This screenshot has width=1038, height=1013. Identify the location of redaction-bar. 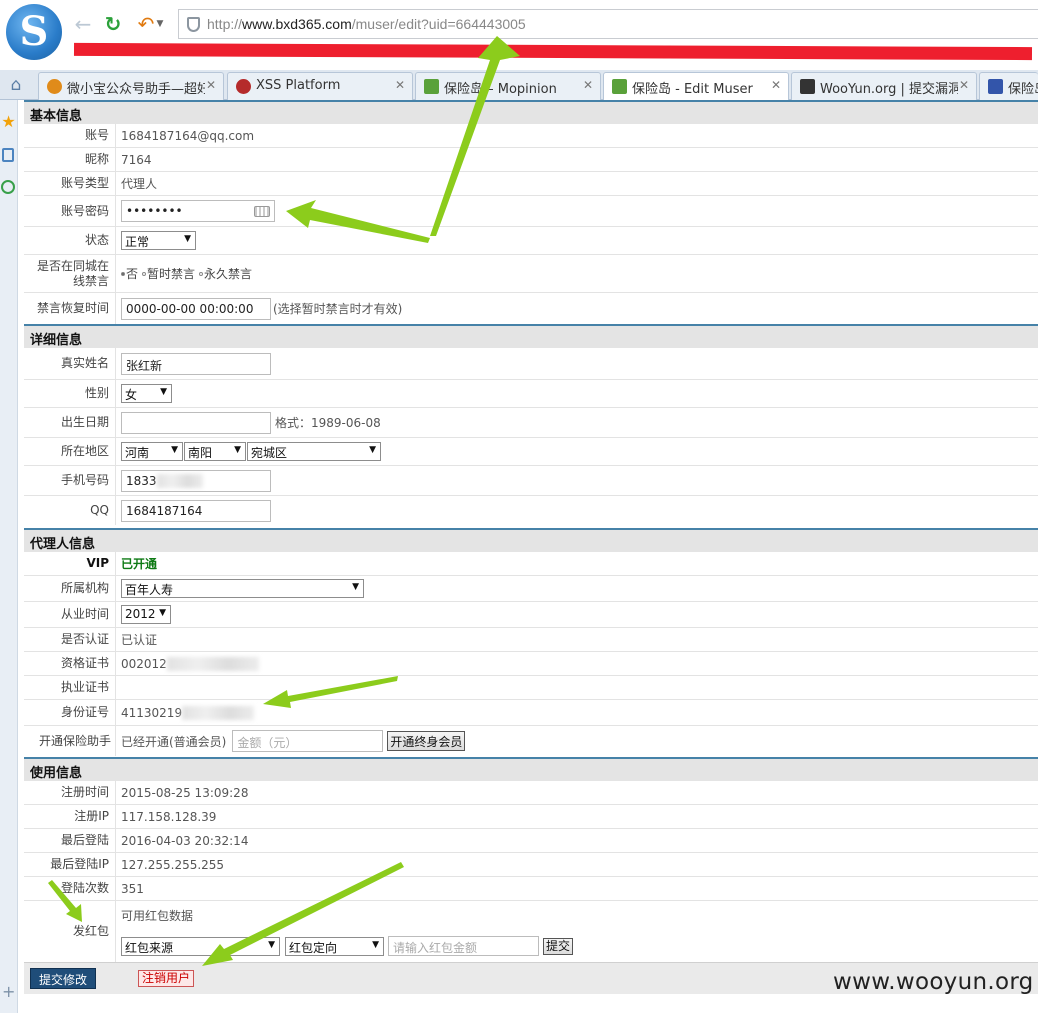
(553, 51).